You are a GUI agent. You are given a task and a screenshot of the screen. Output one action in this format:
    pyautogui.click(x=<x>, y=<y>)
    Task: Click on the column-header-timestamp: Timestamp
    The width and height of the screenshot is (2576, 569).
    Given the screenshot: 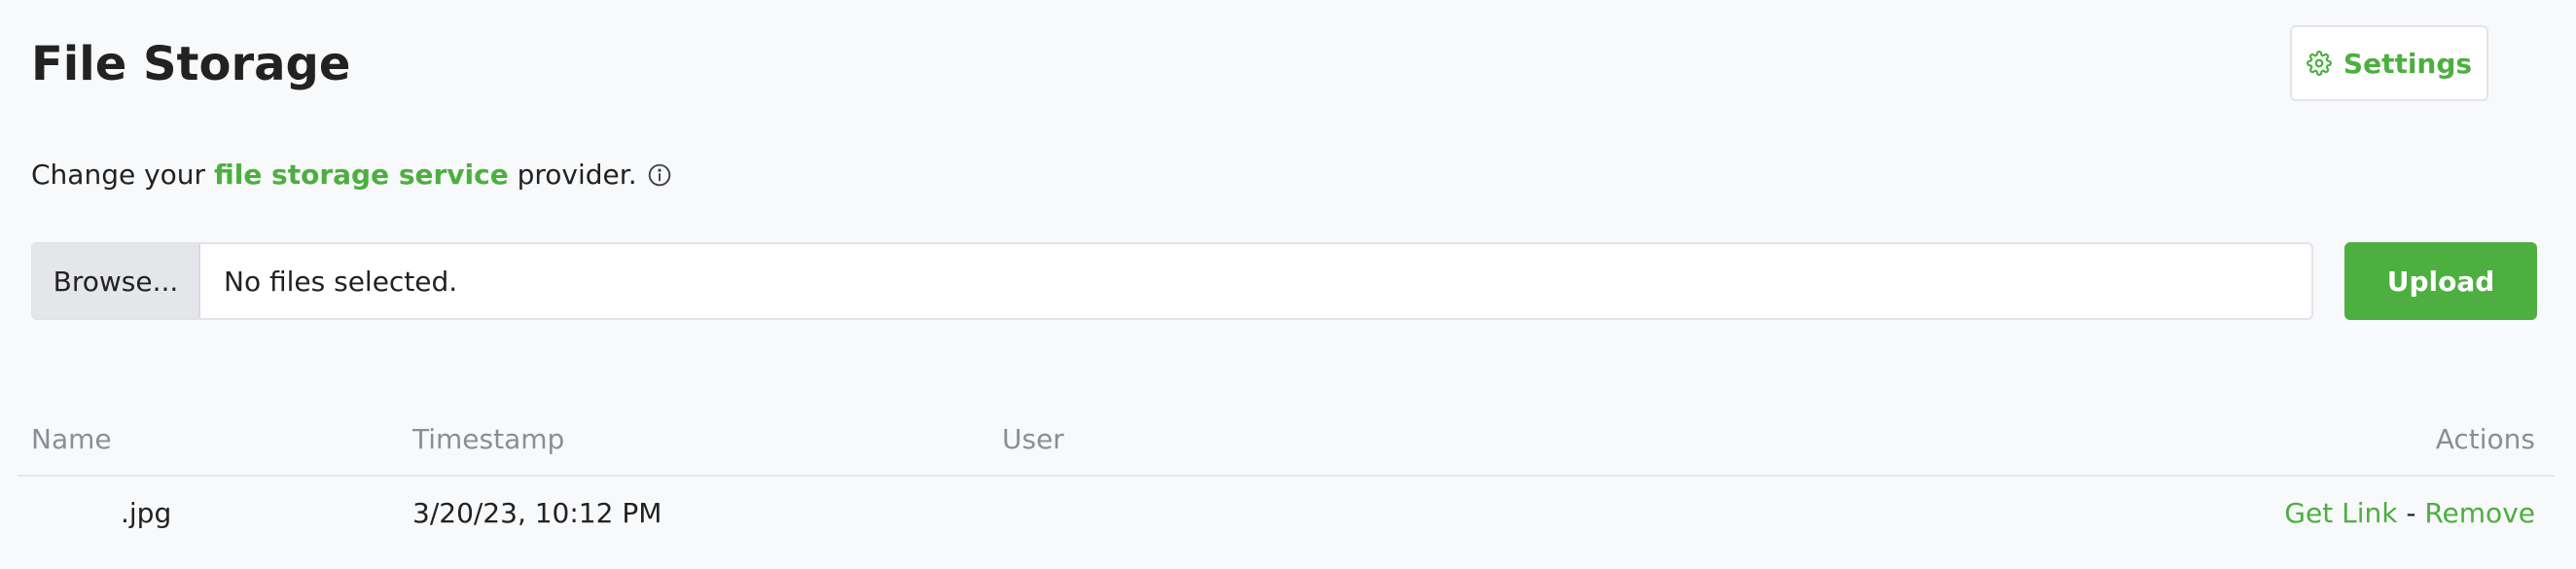 What is the action you would take?
    pyautogui.click(x=488, y=439)
    